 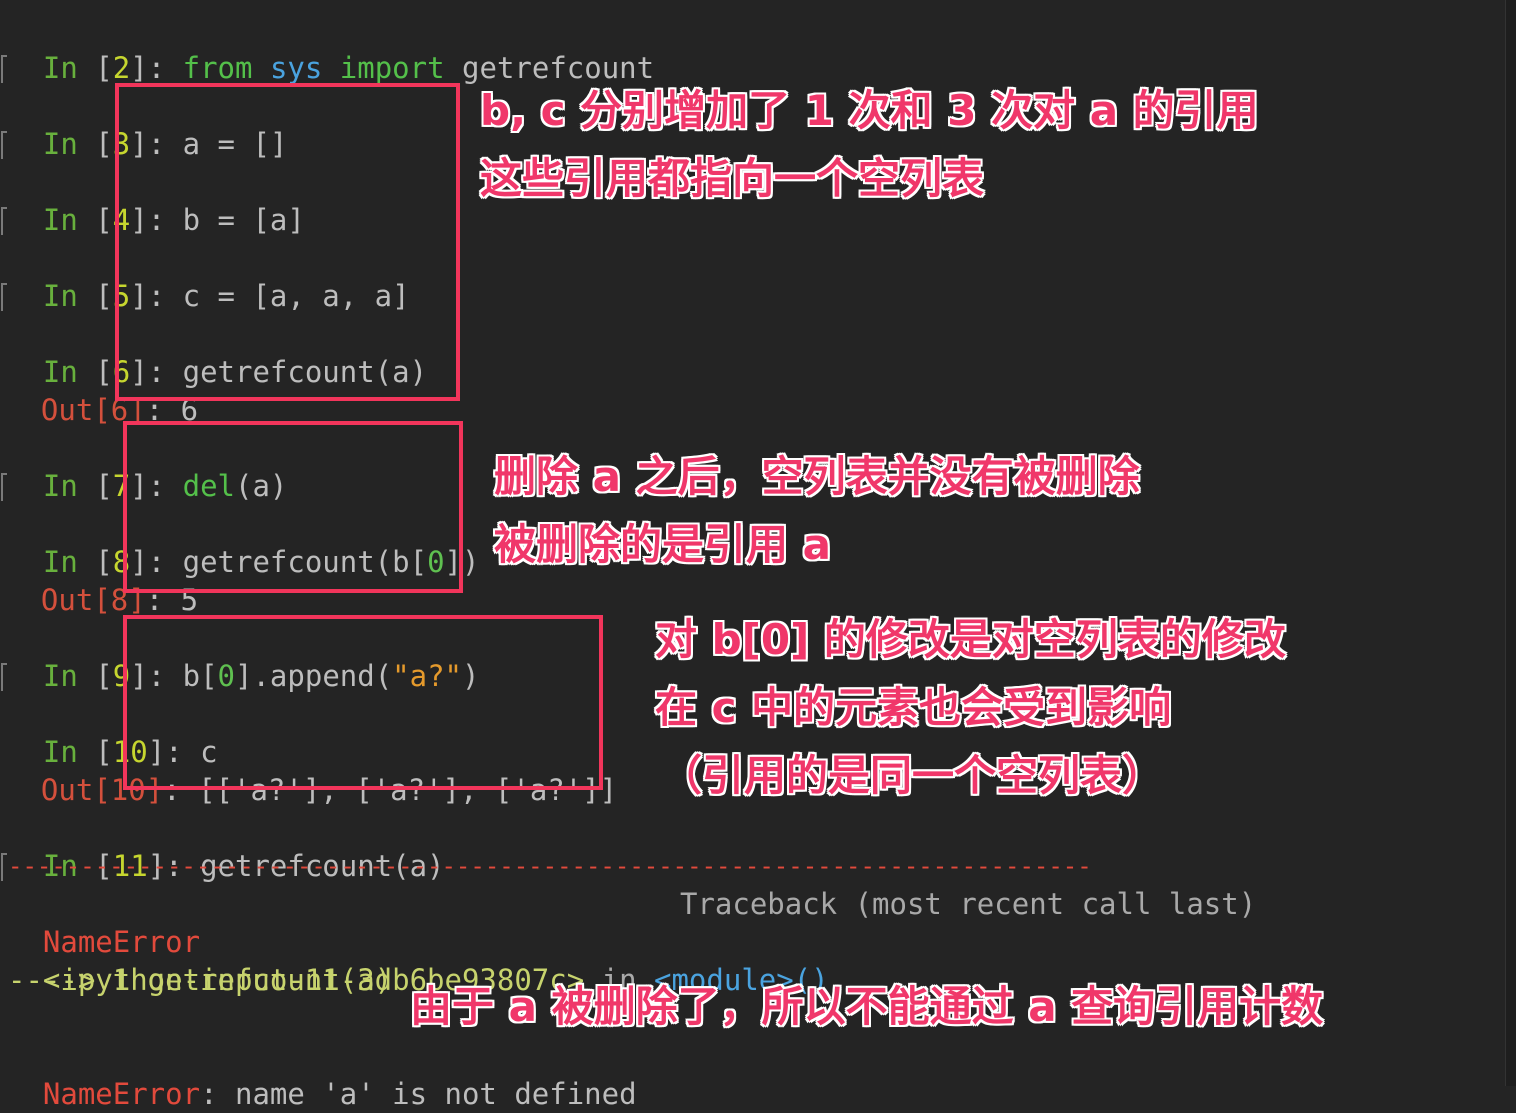 I want to click on code-module: sys, so click(x=296, y=68).